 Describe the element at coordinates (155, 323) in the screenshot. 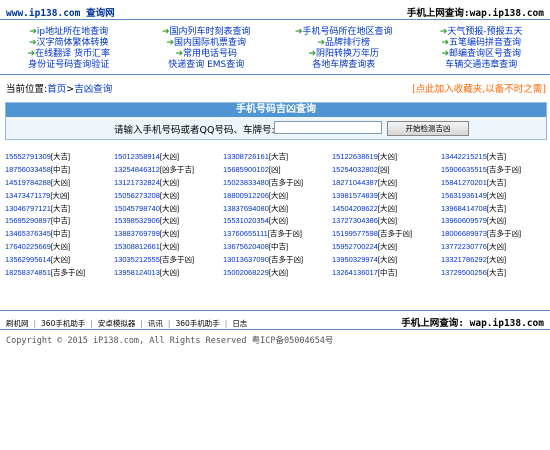

I see `footer-link: 讯讯` at that location.